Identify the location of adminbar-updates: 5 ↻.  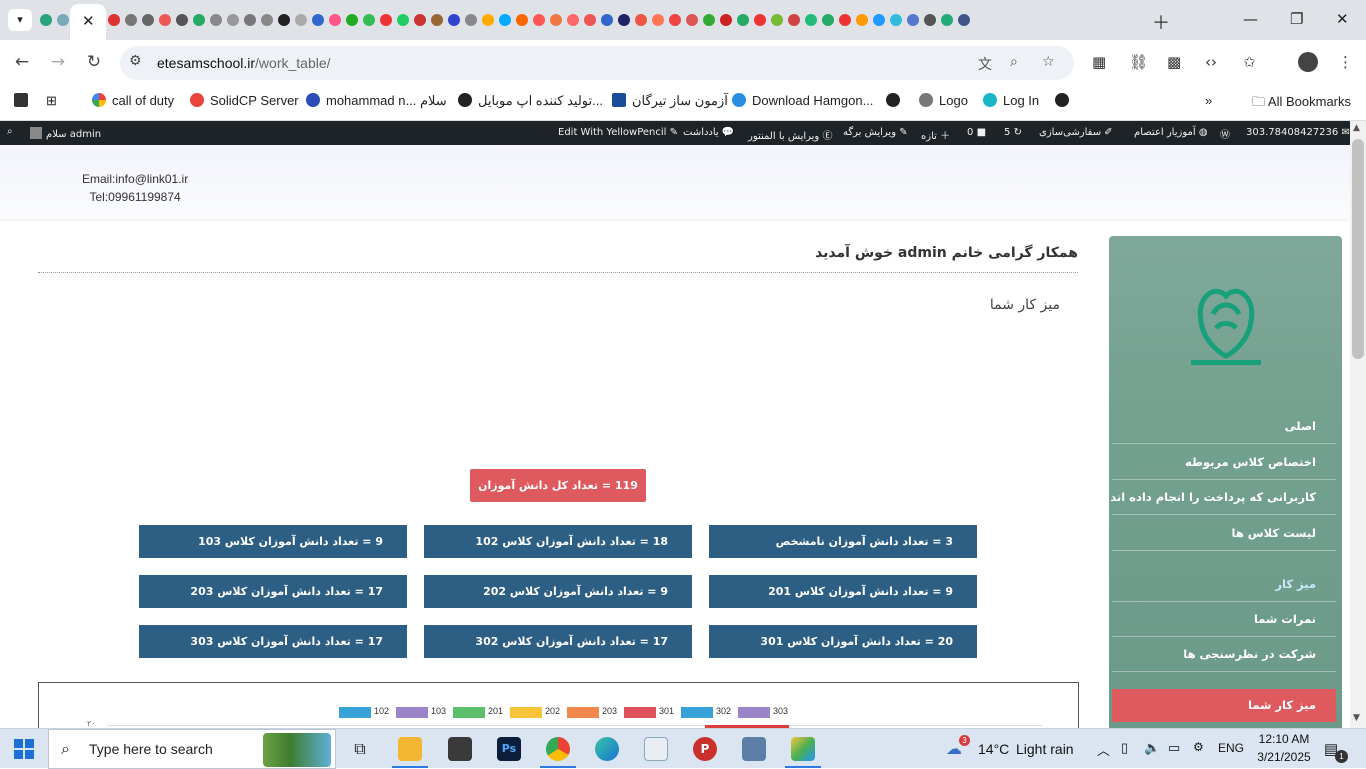
(1013, 132).